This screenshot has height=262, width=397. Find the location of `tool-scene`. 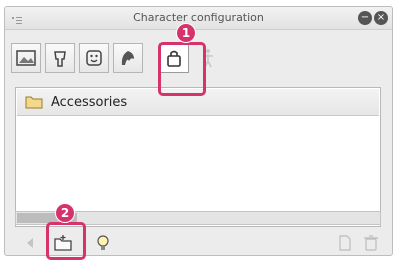

tool-scene is located at coordinates (26, 58).